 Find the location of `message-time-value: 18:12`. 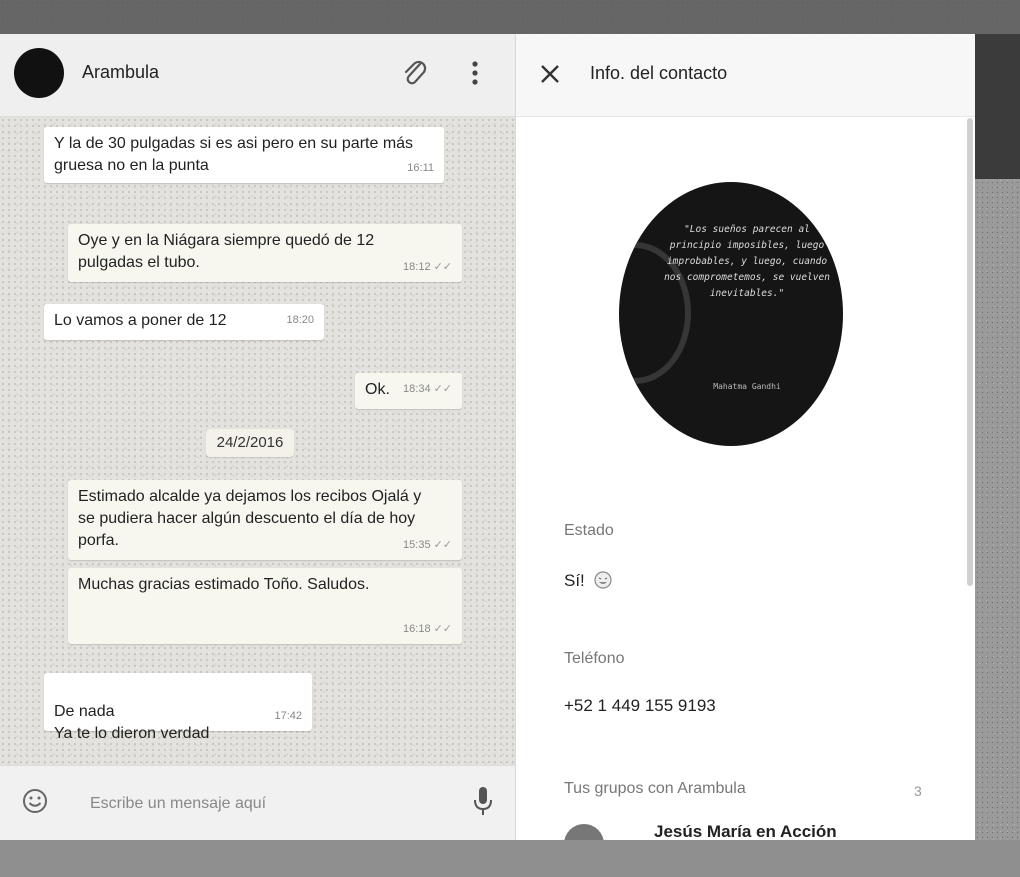

message-time-value: 18:12 is located at coordinates (417, 267).